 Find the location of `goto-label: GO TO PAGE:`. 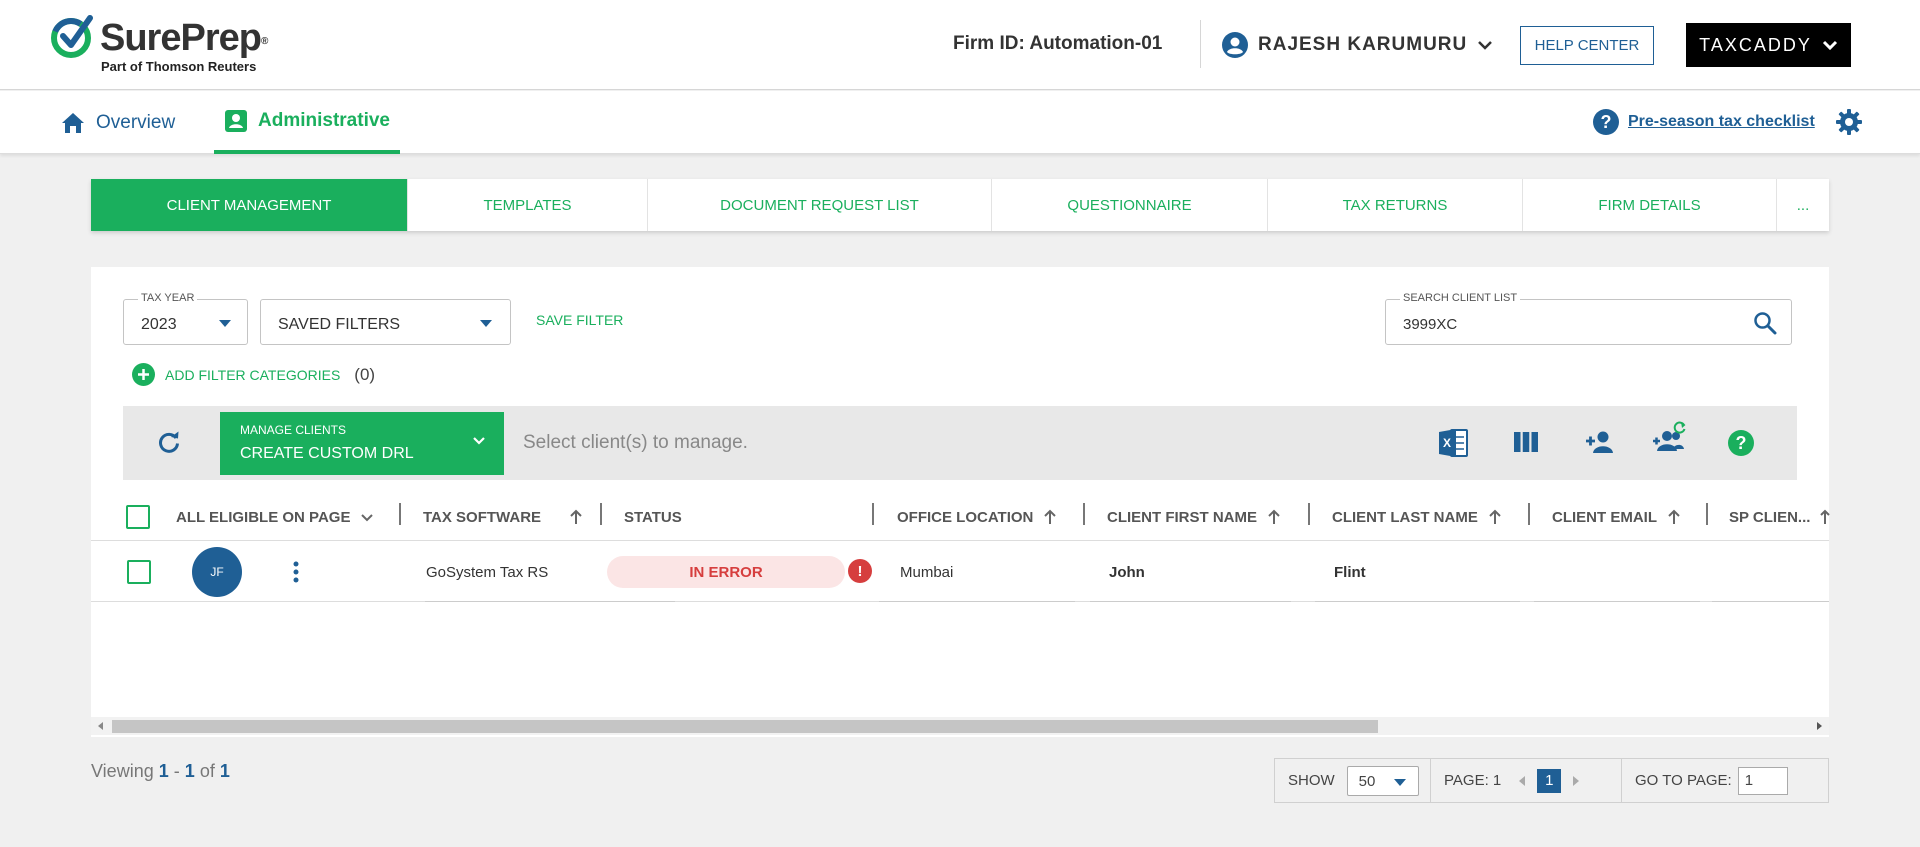

goto-label: GO TO PAGE: is located at coordinates (1683, 780).